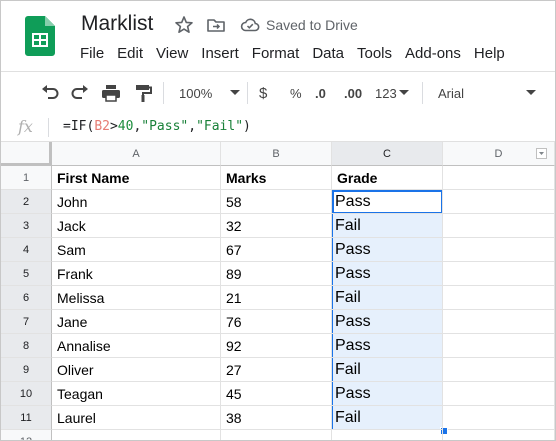 The image size is (556, 441). What do you see at coordinates (184, 25) in the screenshot?
I see `star-icon` at bounding box center [184, 25].